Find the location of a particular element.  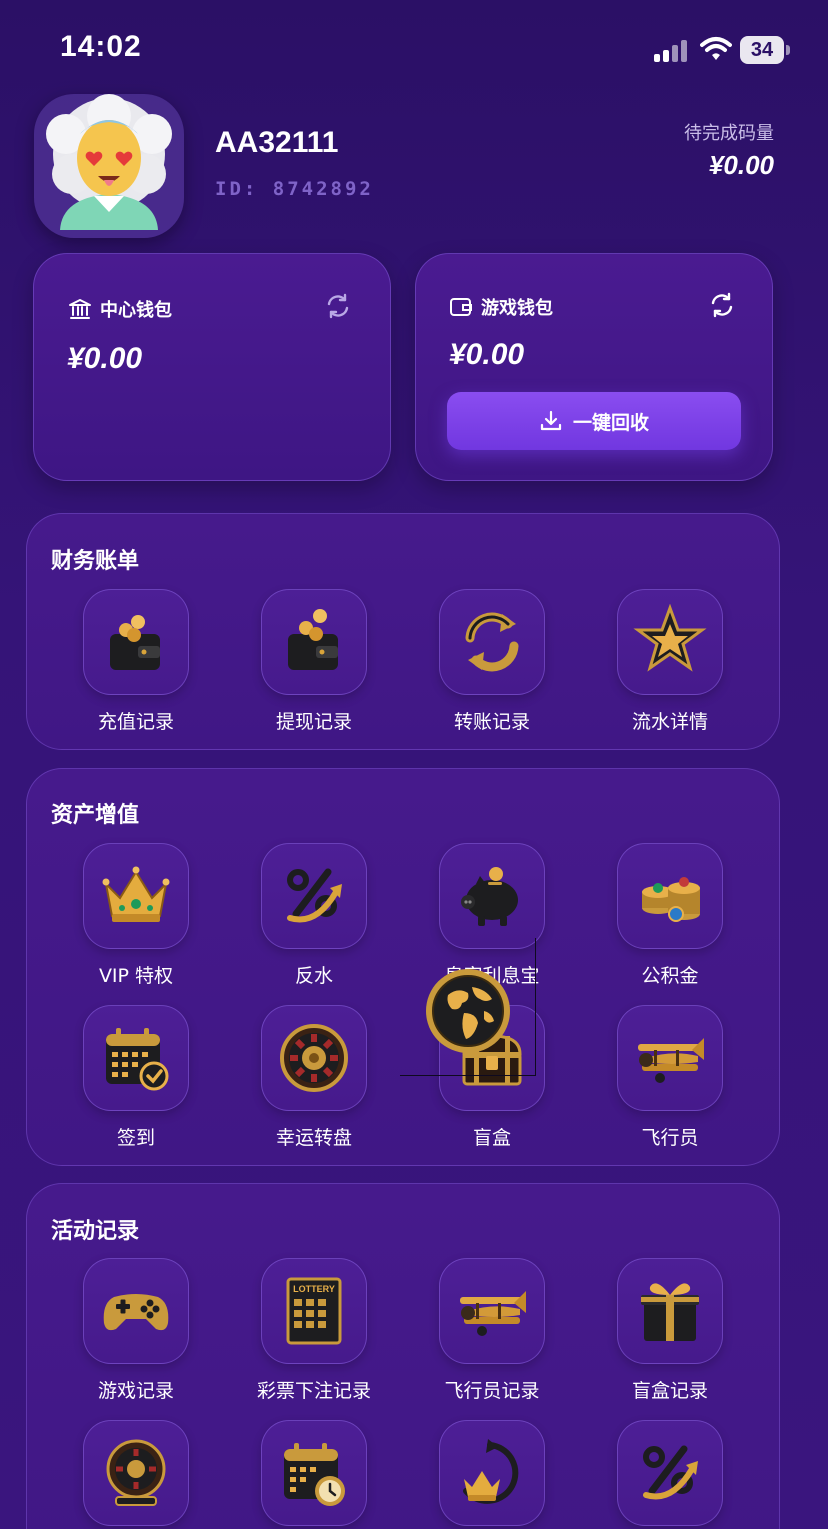

avatar-image is located at coordinates (109, 162).